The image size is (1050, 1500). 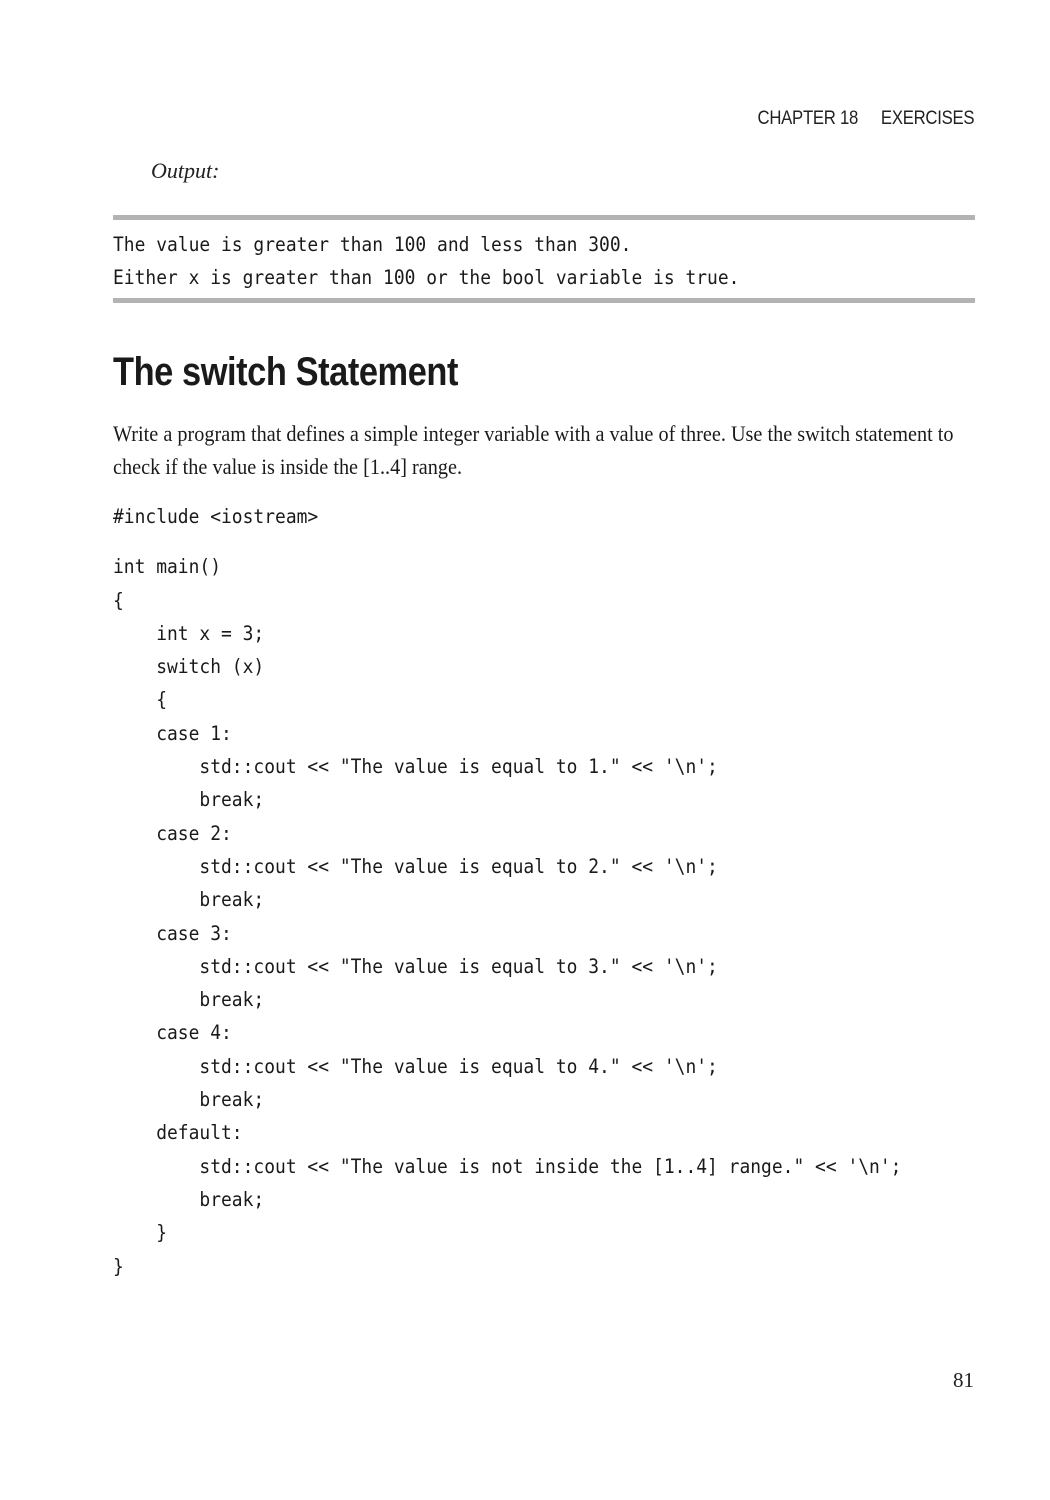 What do you see at coordinates (185, 170) in the screenshot?
I see `output-label: Output:` at bounding box center [185, 170].